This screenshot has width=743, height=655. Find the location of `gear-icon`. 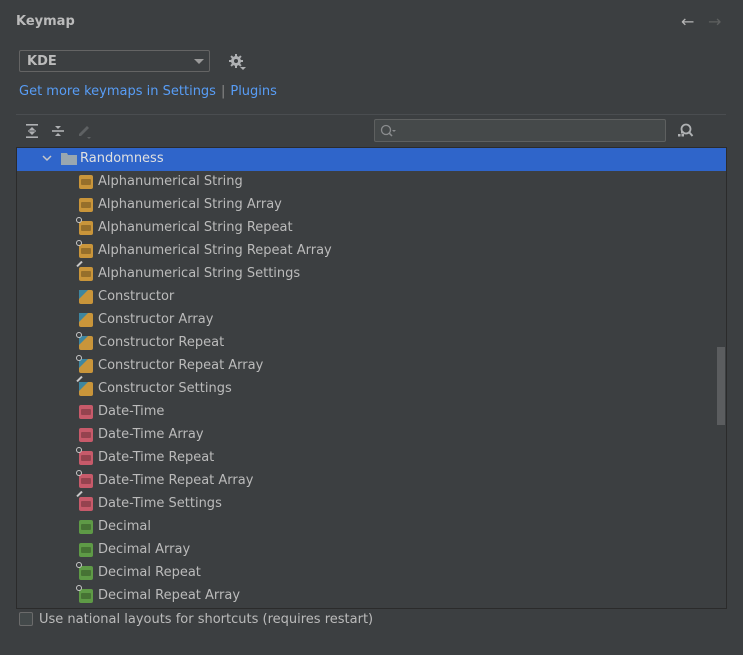

gear-icon is located at coordinates (237, 62).